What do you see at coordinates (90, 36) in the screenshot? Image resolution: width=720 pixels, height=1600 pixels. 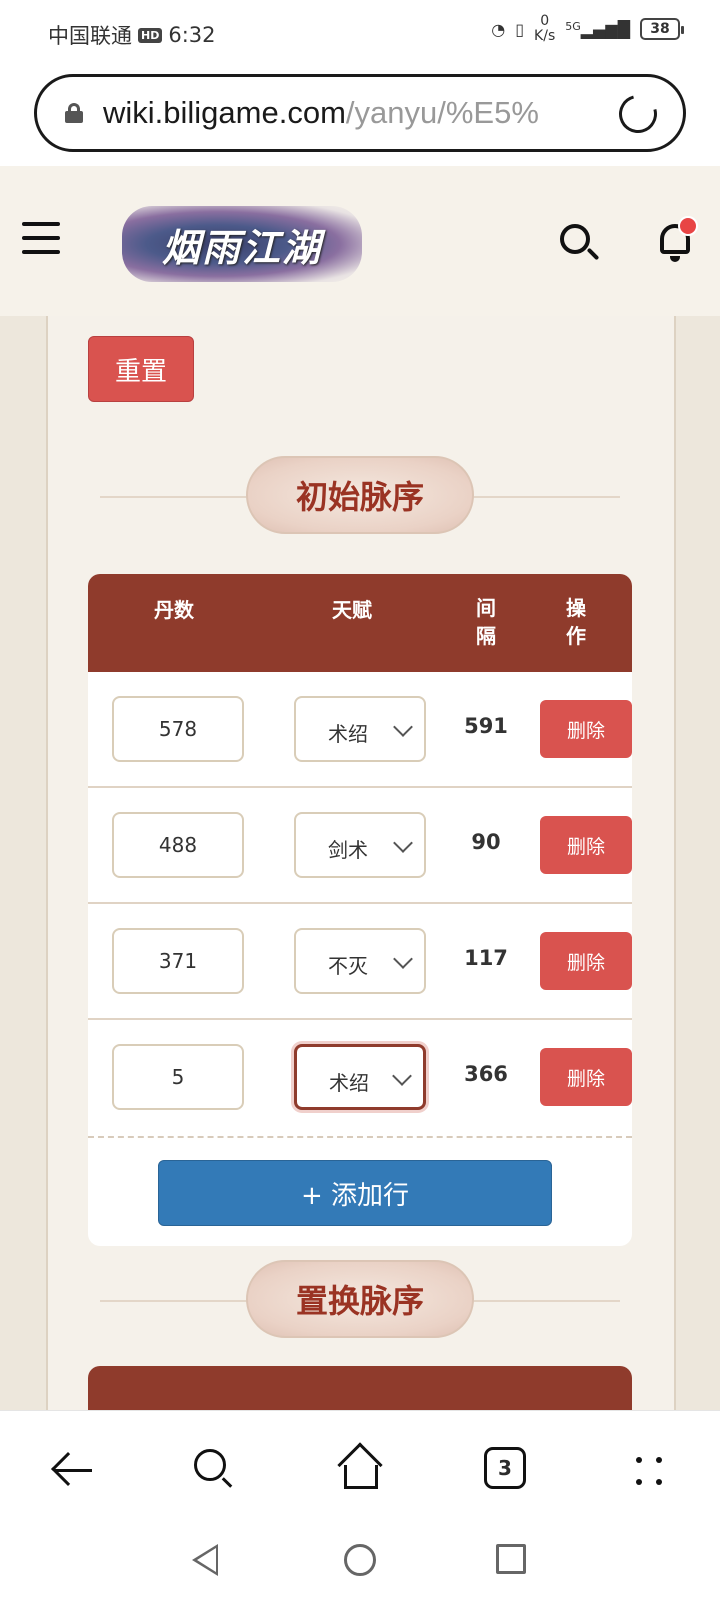 I see `carrier-name: 中国联通` at bounding box center [90, 36].